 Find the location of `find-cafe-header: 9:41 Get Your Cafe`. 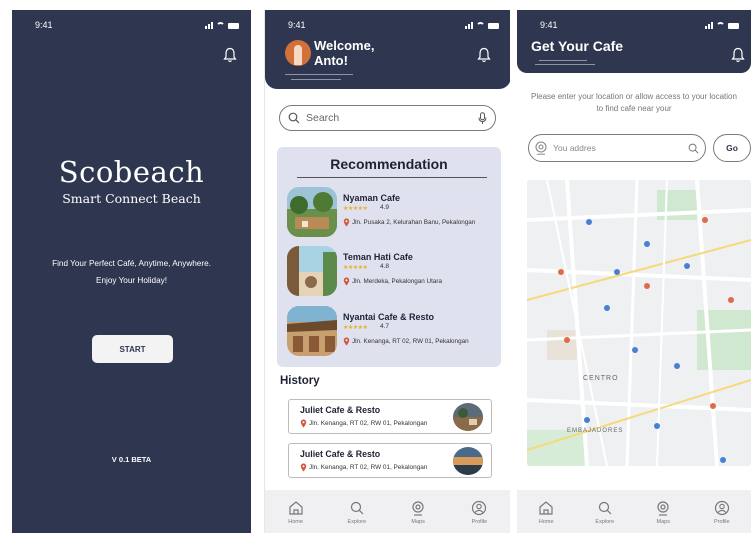

find-cafe-header: 9:41 Get Your Cafe is located at coordinates (634, 41).